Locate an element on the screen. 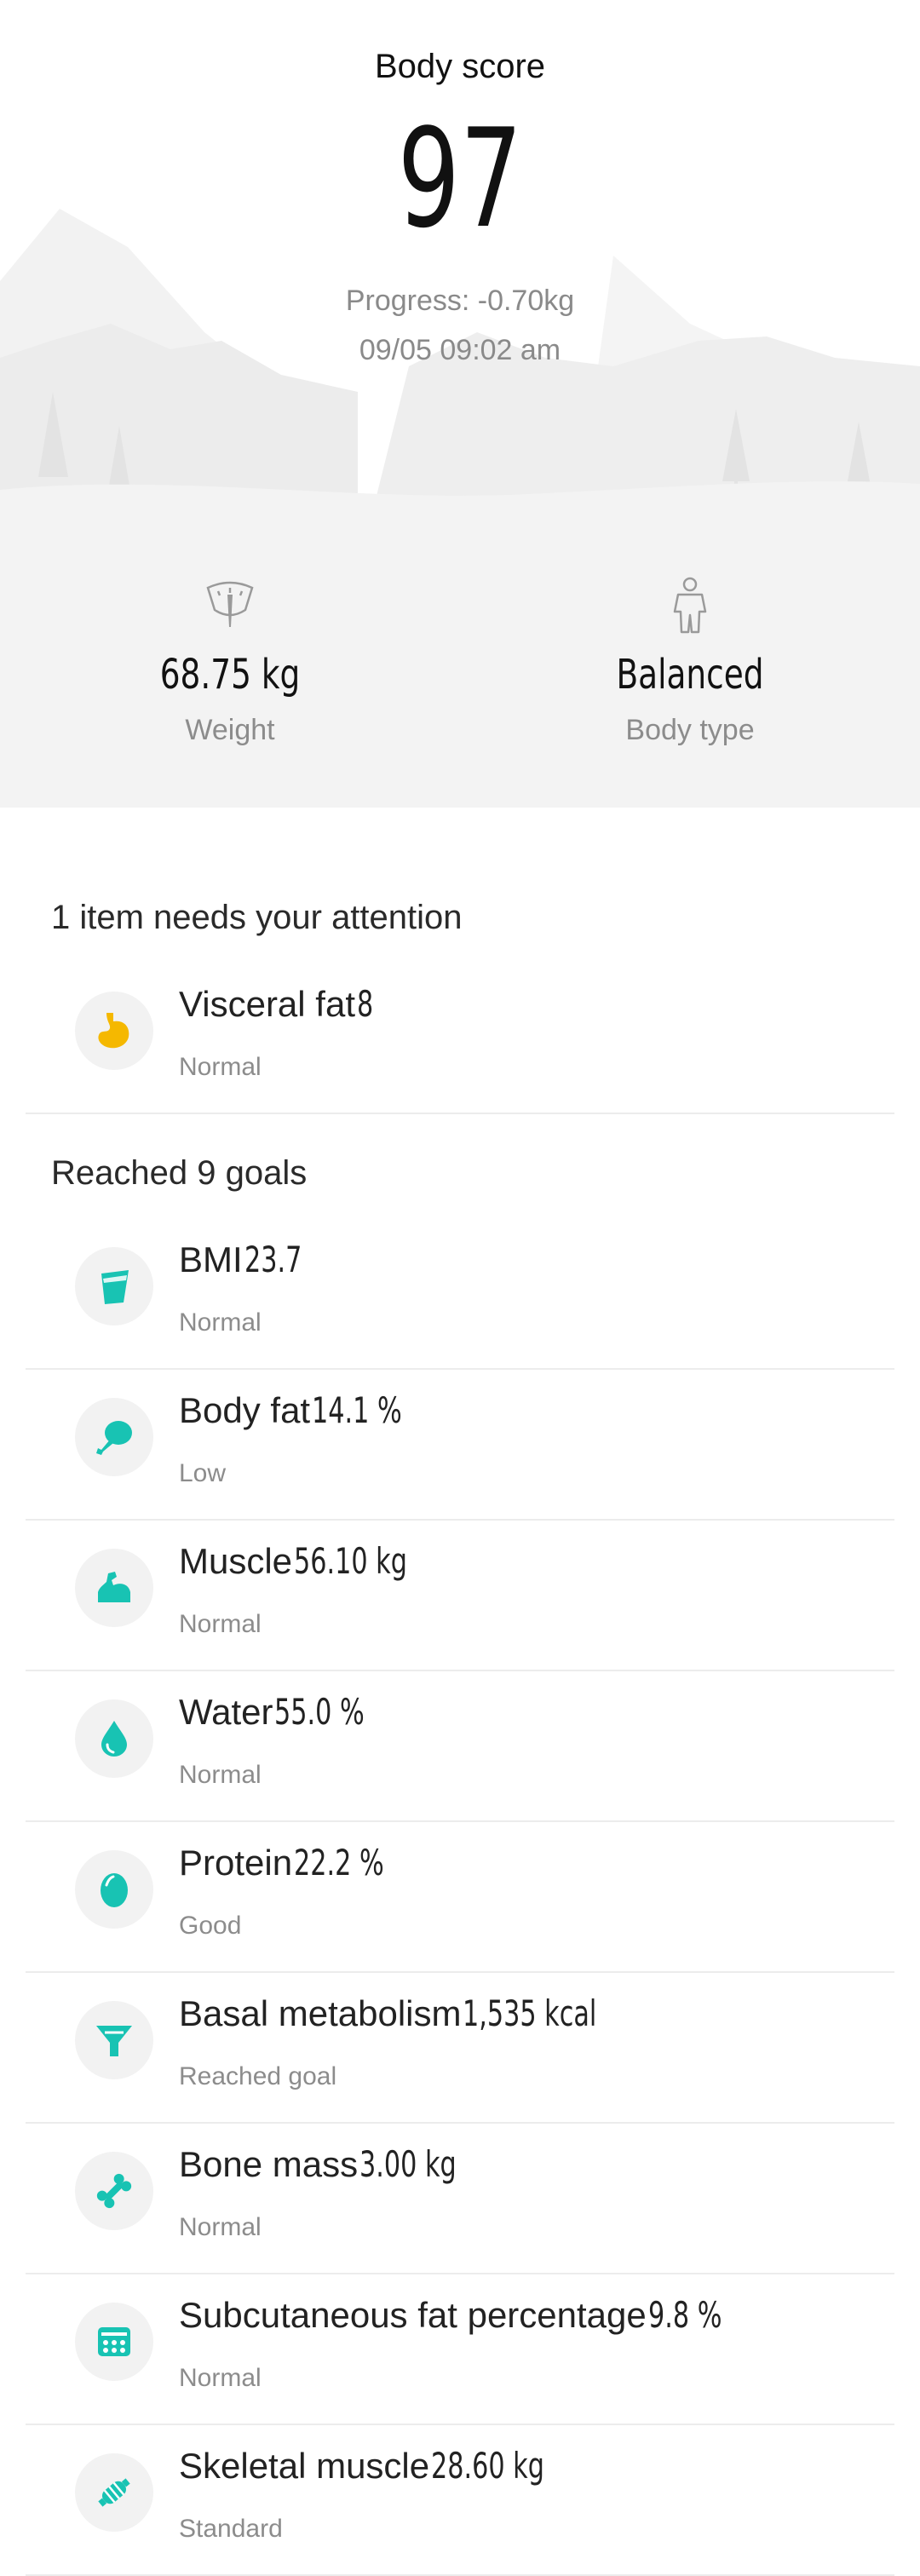  attention-heading: 1 item needs your attention is located at coordinates (257, 918).